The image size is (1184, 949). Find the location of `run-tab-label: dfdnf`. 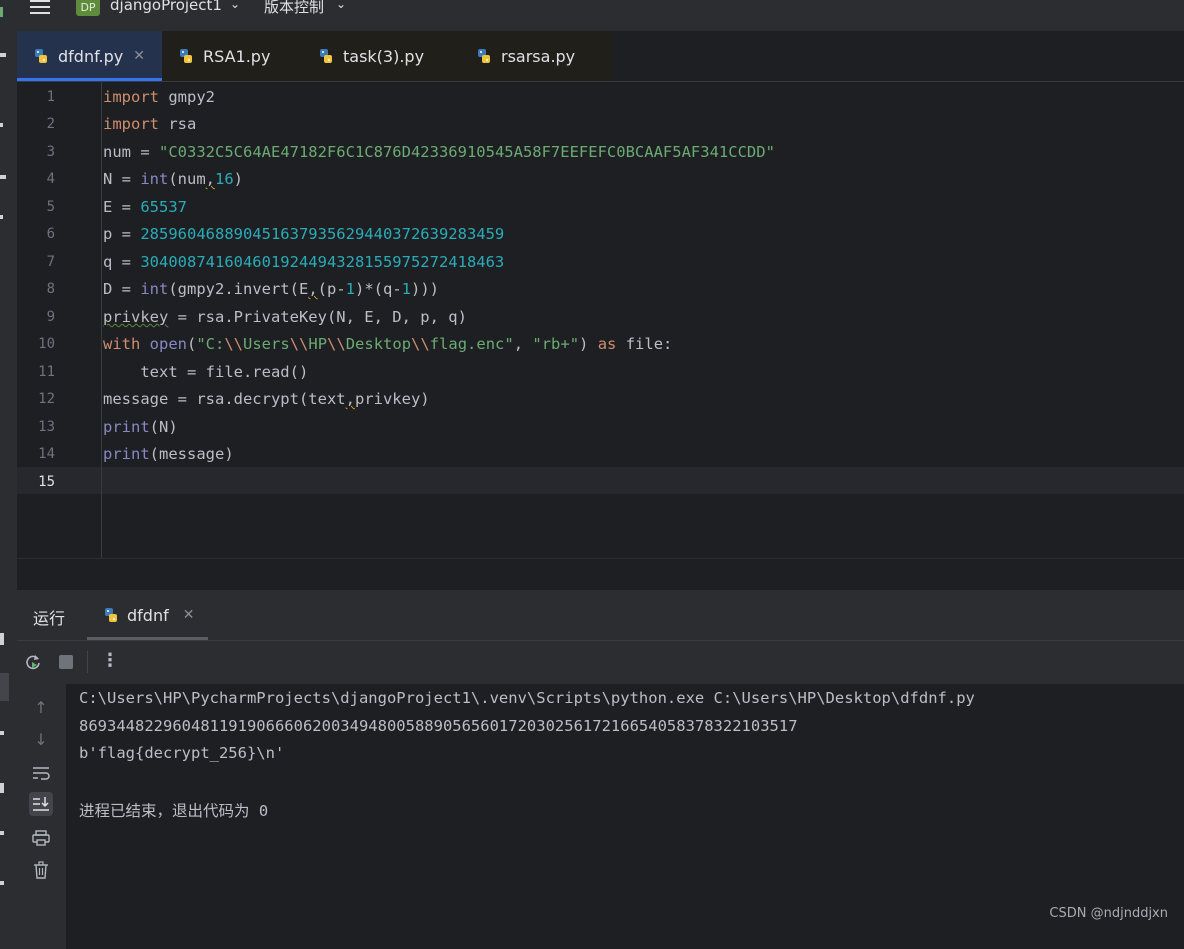

run-tab-label: dfdnf is located at coordinates (148, 615).